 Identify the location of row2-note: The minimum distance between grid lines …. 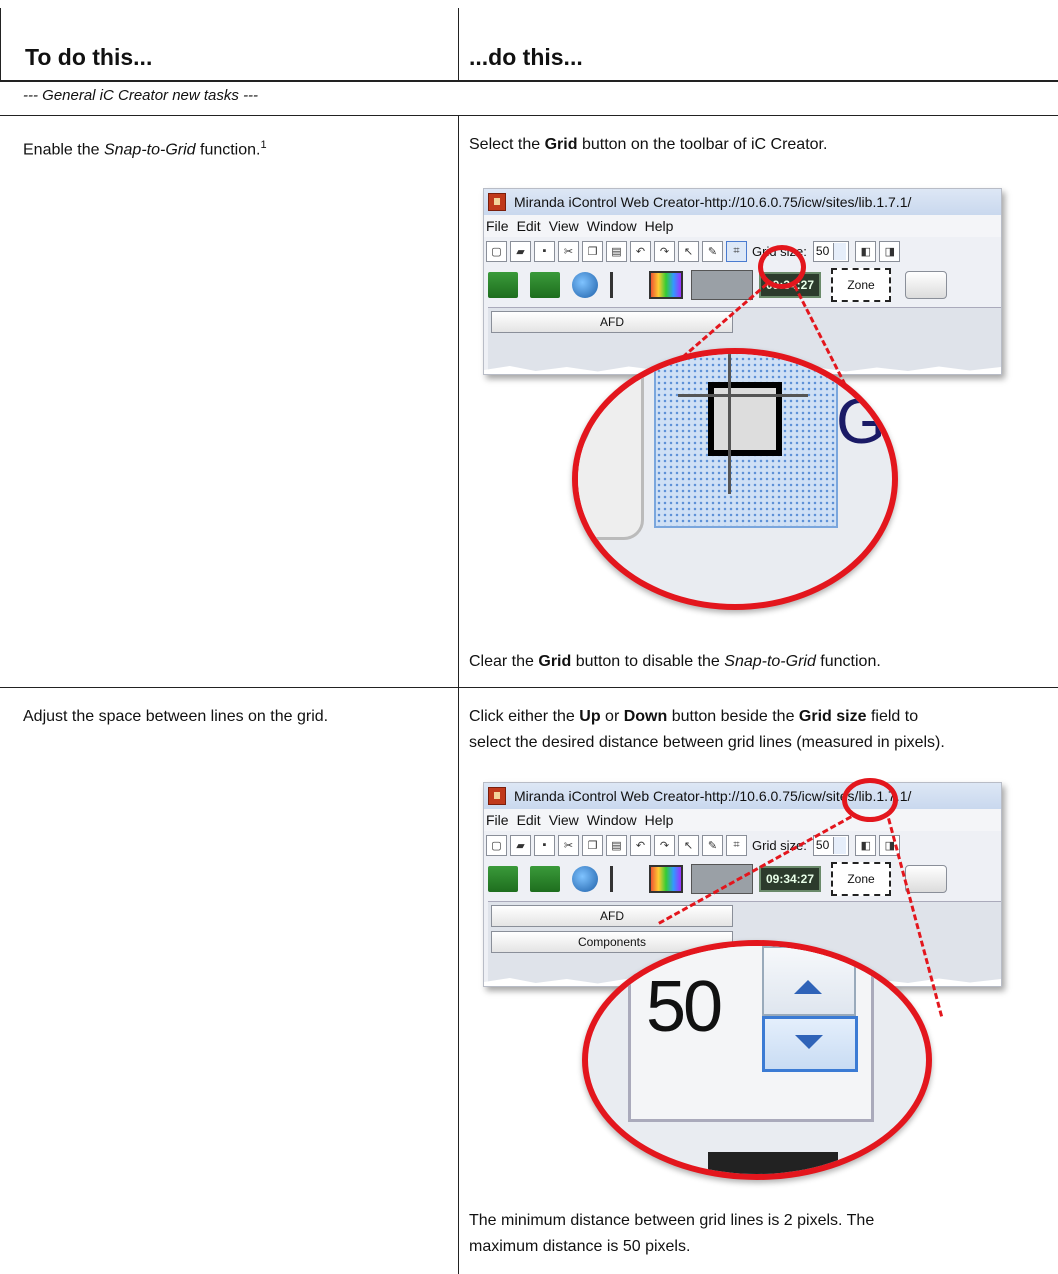
(672, 1233).